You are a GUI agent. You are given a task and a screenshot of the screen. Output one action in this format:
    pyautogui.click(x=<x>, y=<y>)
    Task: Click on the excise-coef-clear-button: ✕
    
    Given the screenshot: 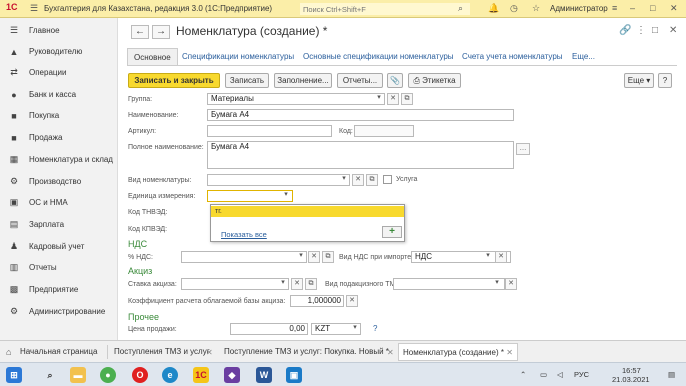 What is the action you would take?
    pyautogui.click(x=352, y=301)
    